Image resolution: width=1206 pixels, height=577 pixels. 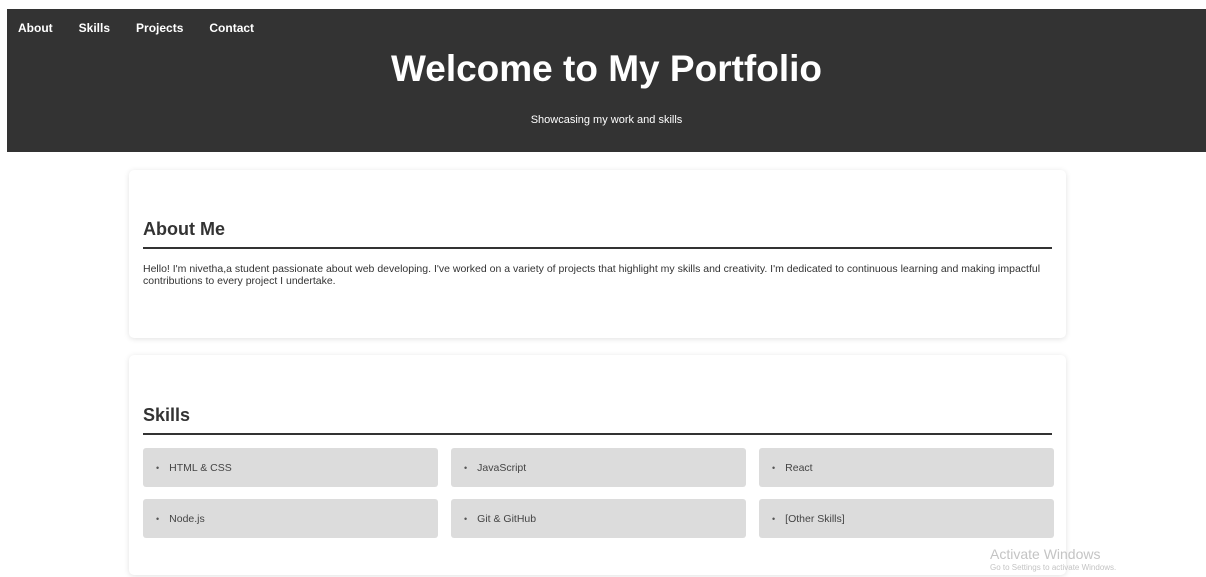 What do you see at coordinates (906, 467) in the screenshot?
I see `skill-item: • React` at bounding box center [906, 467].